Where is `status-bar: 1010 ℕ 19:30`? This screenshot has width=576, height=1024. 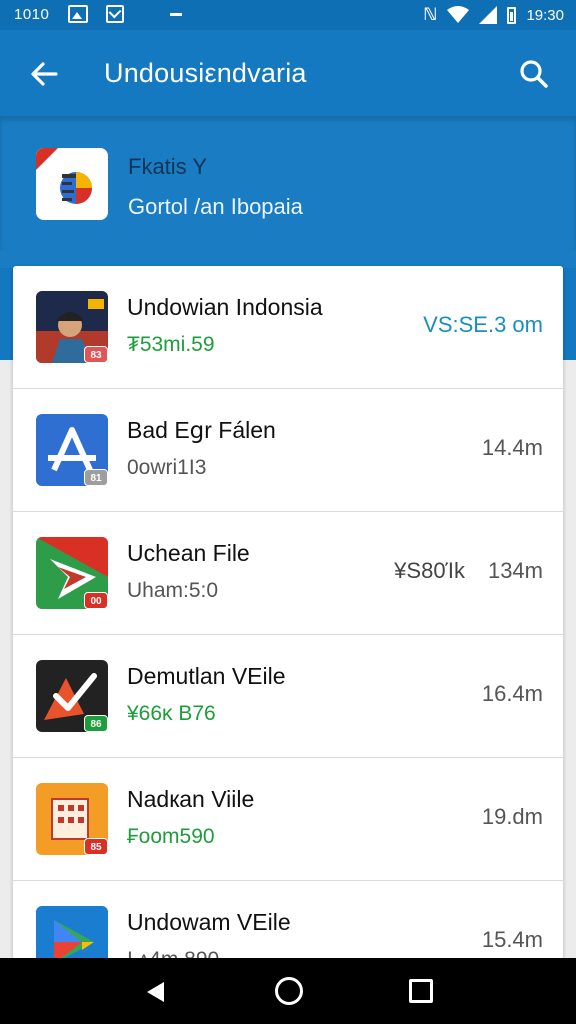 status-bar: 1010 ℕ 19:30 is located at coordinates (288, 15).